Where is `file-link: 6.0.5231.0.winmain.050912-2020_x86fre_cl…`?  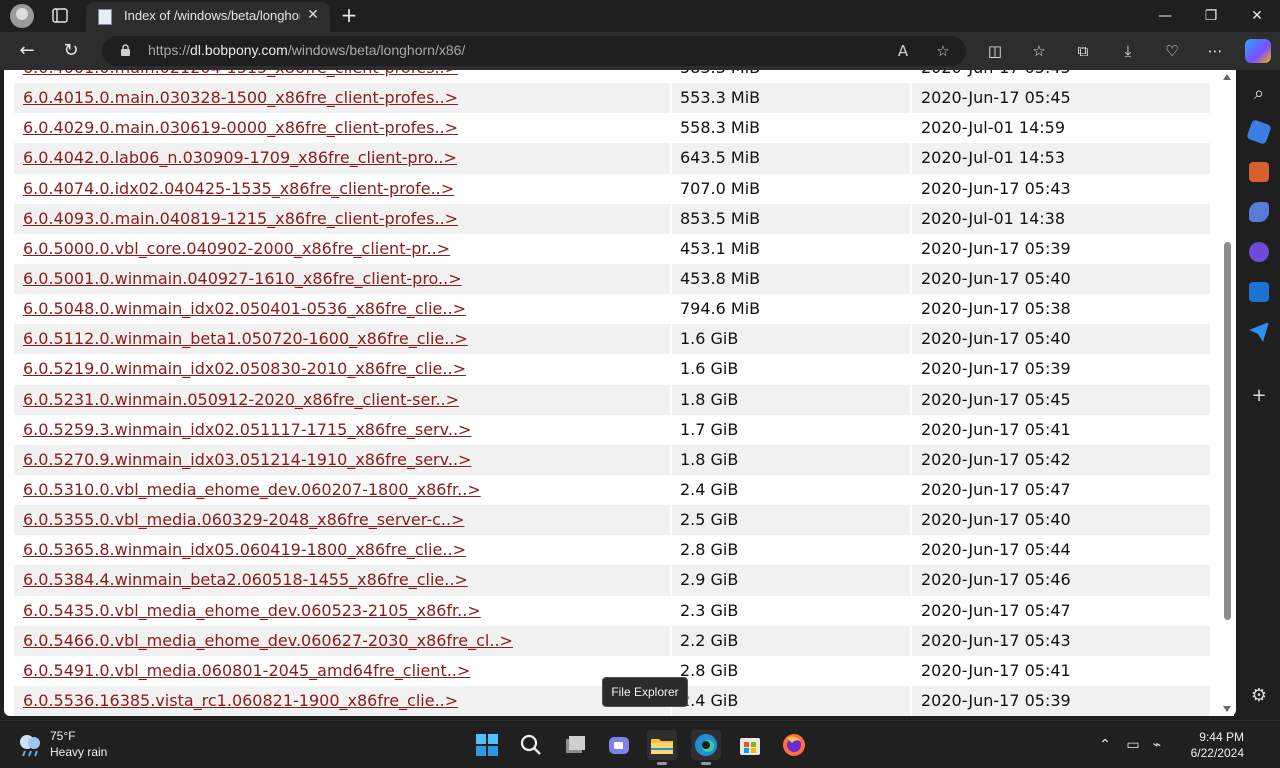 file-link: 6.0.5231.0.winmain.050912-2020_x86fre_cl… is located at coordinates (241, 399).